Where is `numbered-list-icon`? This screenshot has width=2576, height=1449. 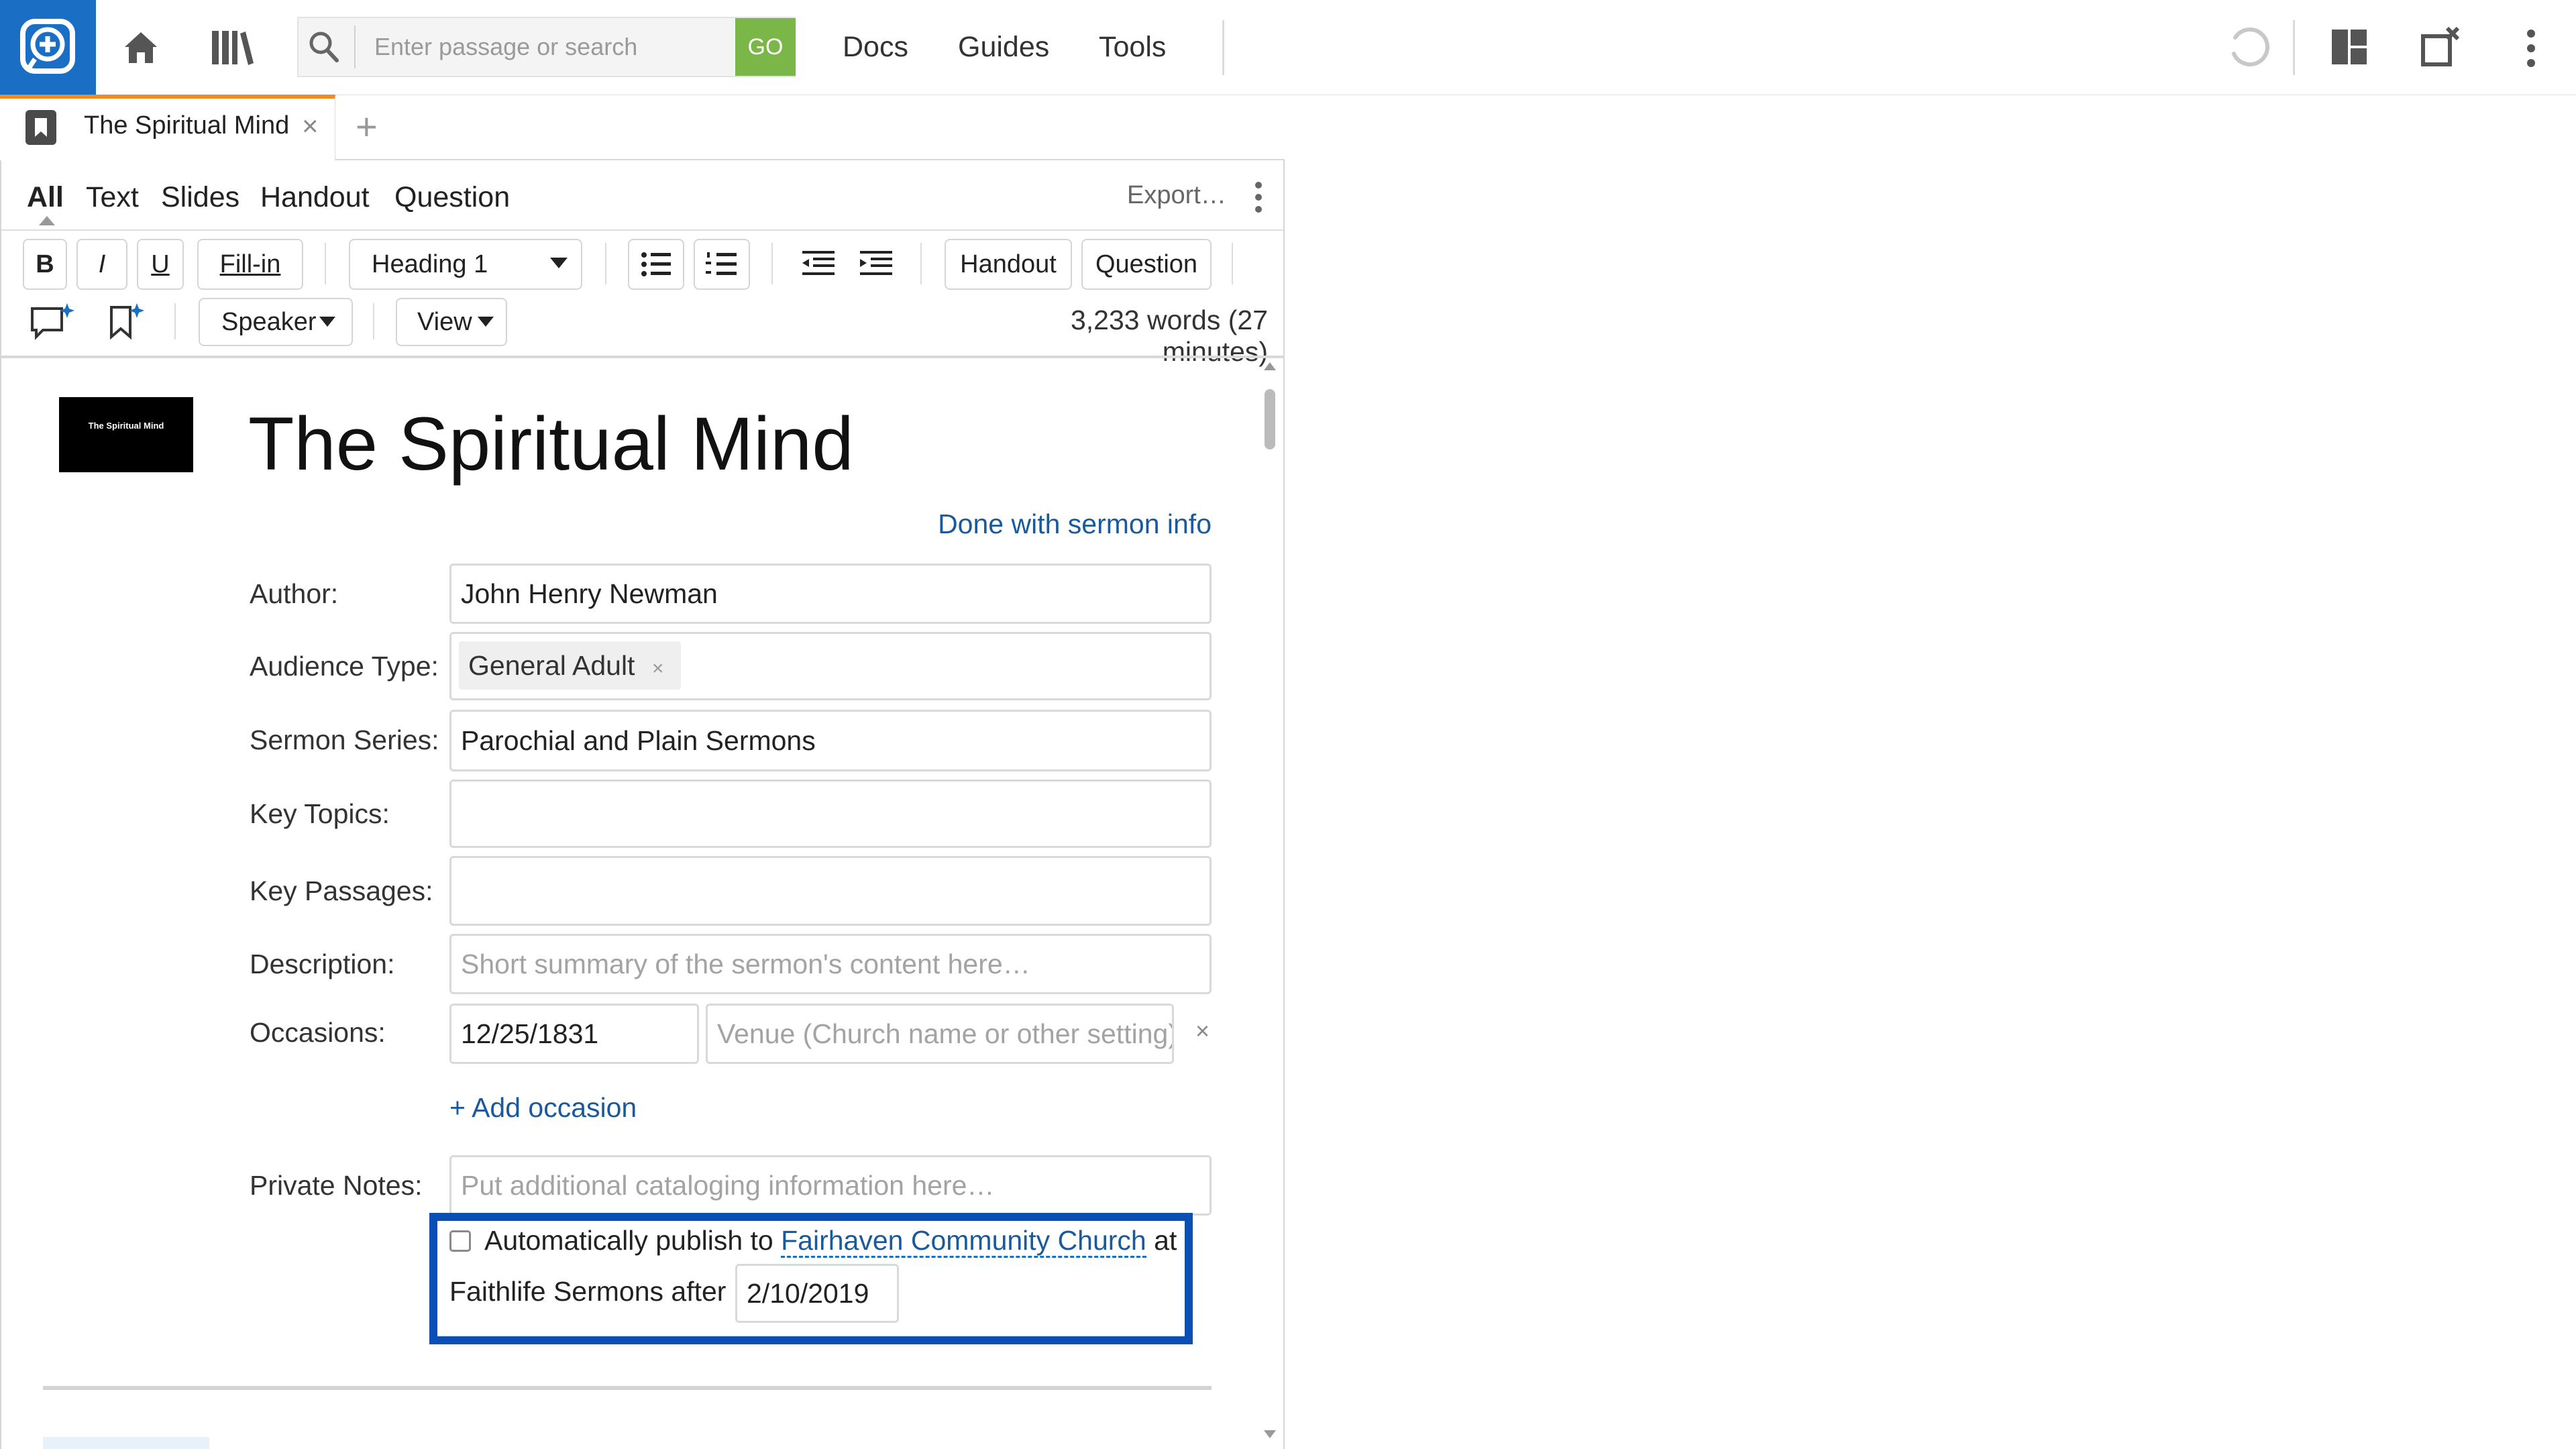 numbered-list-icon is located at coordinates (721, 263).